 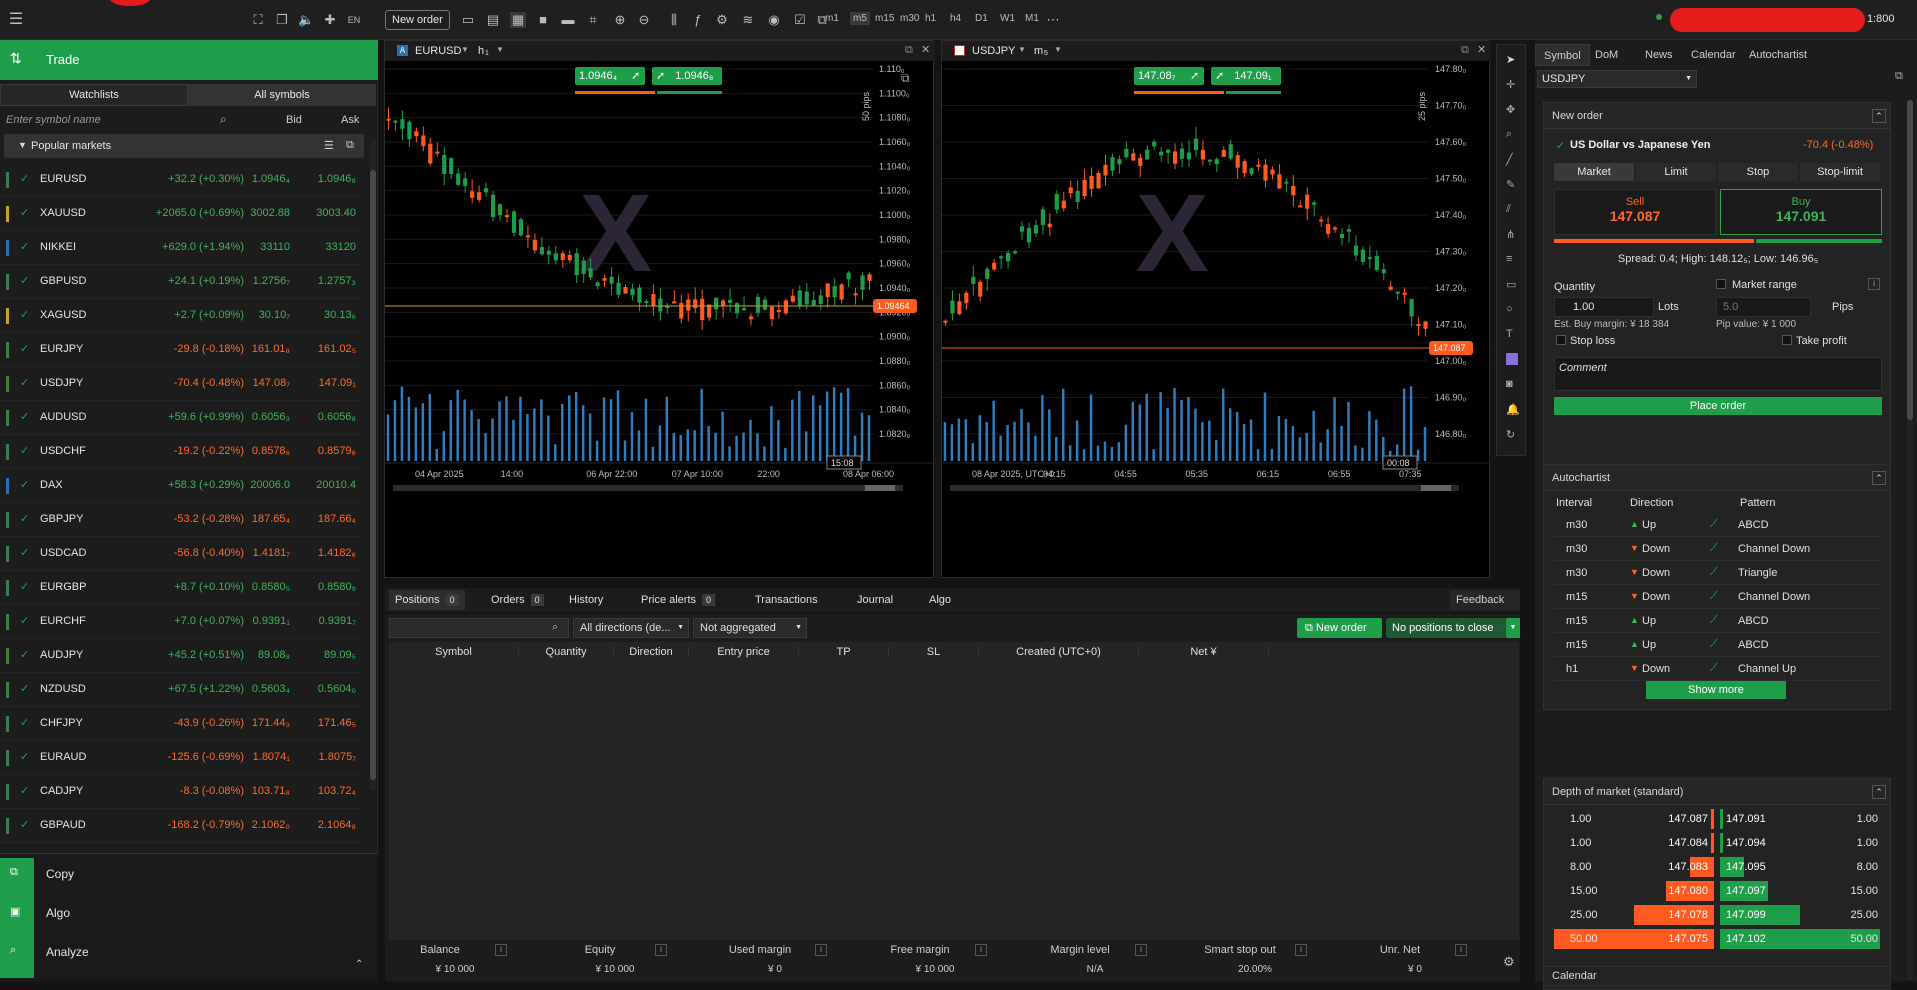 What do you see at coordinates (1632, 867) in the screenshot?
I see `dom-bid-row: 8.00 147.083` at bounding box center [1632, 867].